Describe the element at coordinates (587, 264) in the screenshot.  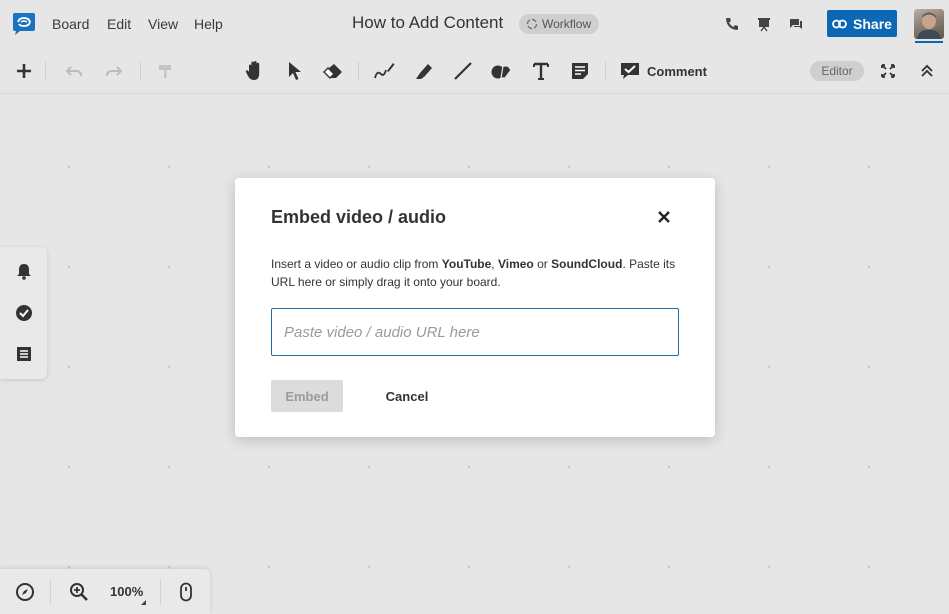
I see `source-soundcloud: SoundCloud` at that location.